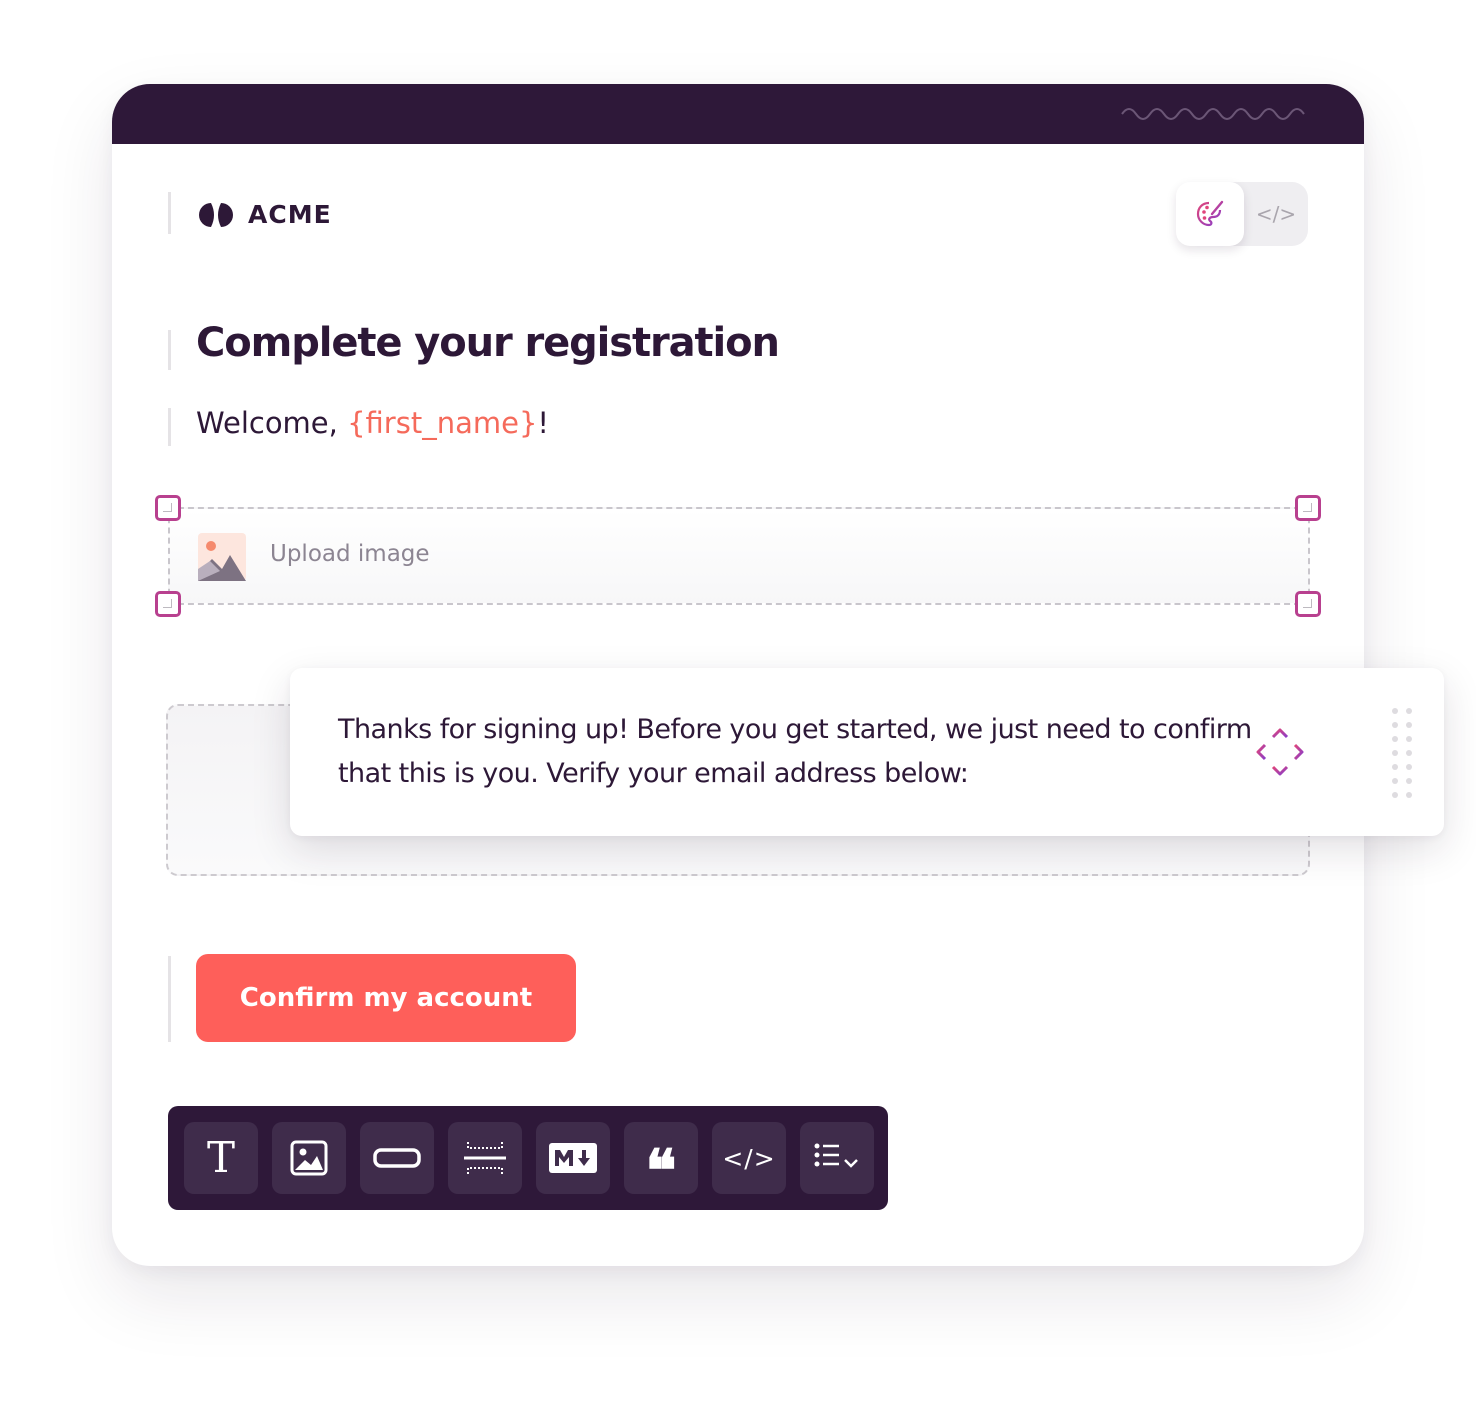 Image resolution: width=1476 pixels, height=1406 pixels. I want to click on design-mode-button, so click(1210, 214).